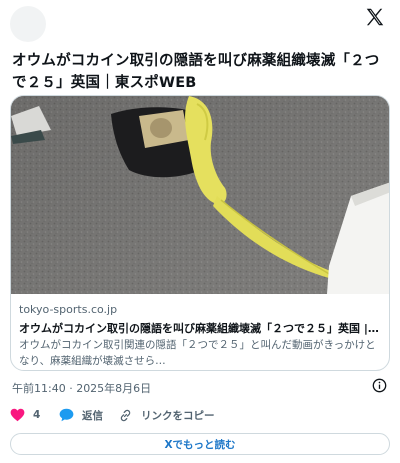 The height and width of the screenshot is (463, 400). What do you see at coordinates (37, 415) in the screenshot?
I see `like-count: 4` at bounding box center [37, 415].